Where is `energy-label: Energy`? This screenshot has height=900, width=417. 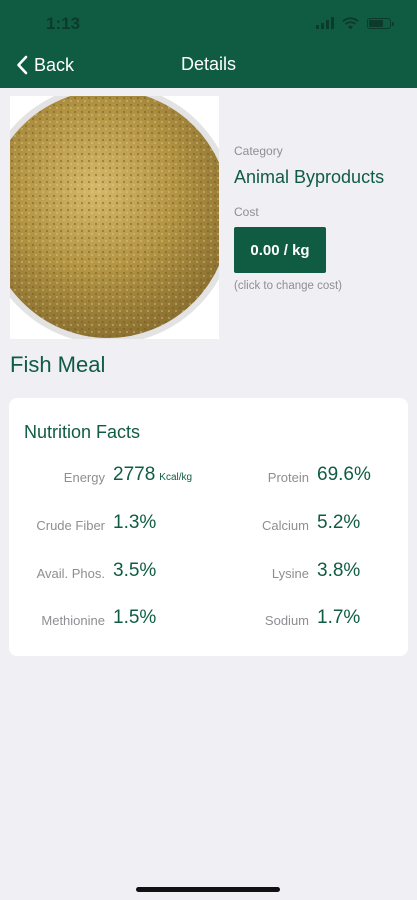
energy-label: Energy is located at coordinates (84, 477).